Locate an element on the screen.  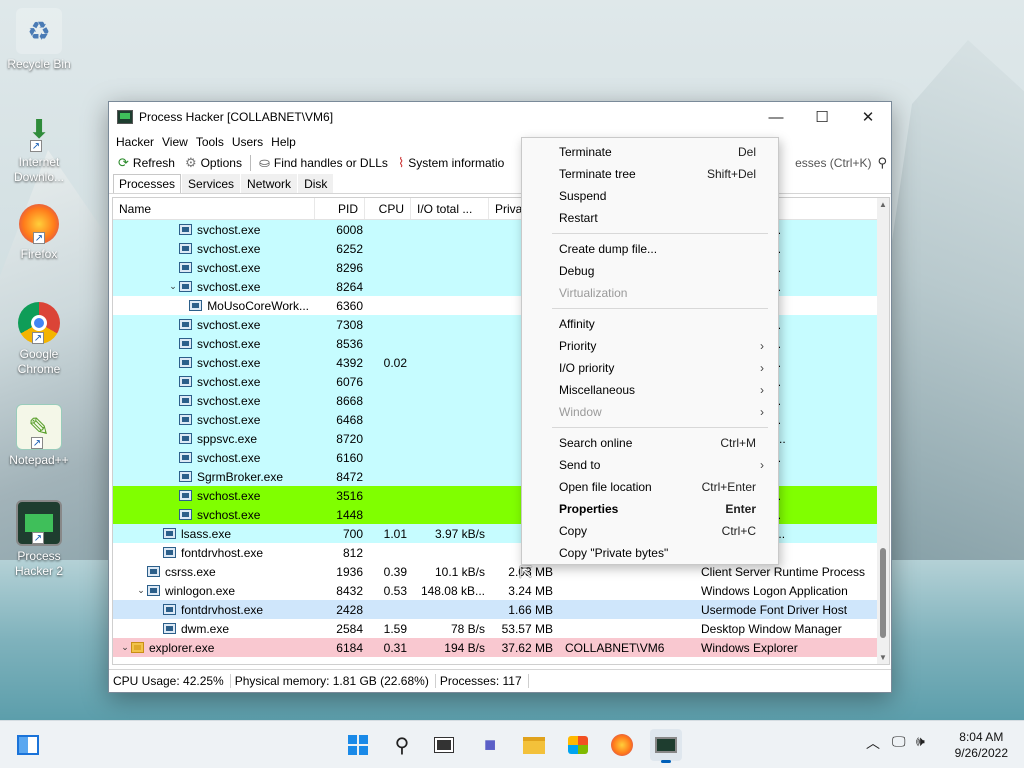
process-name-cell: csrss.exe is located at coordinates (214, 572).